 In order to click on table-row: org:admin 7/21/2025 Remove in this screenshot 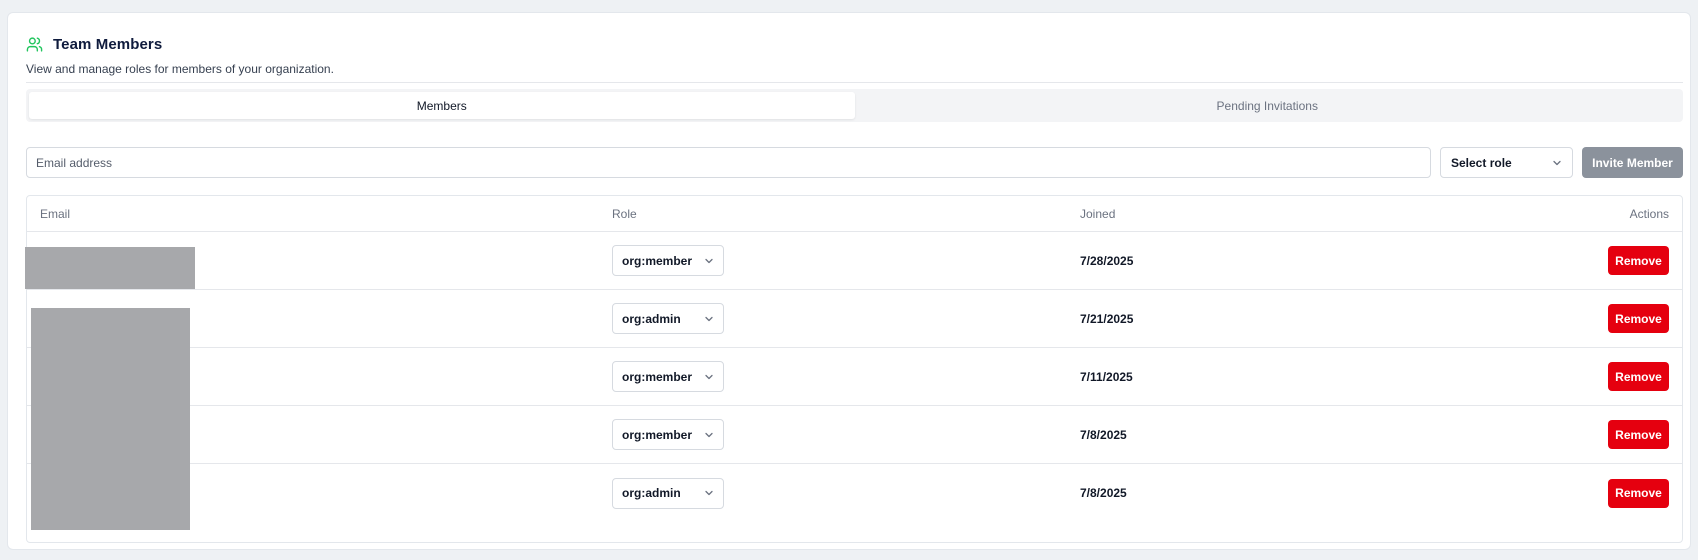, I will do `click(854, 319)`.